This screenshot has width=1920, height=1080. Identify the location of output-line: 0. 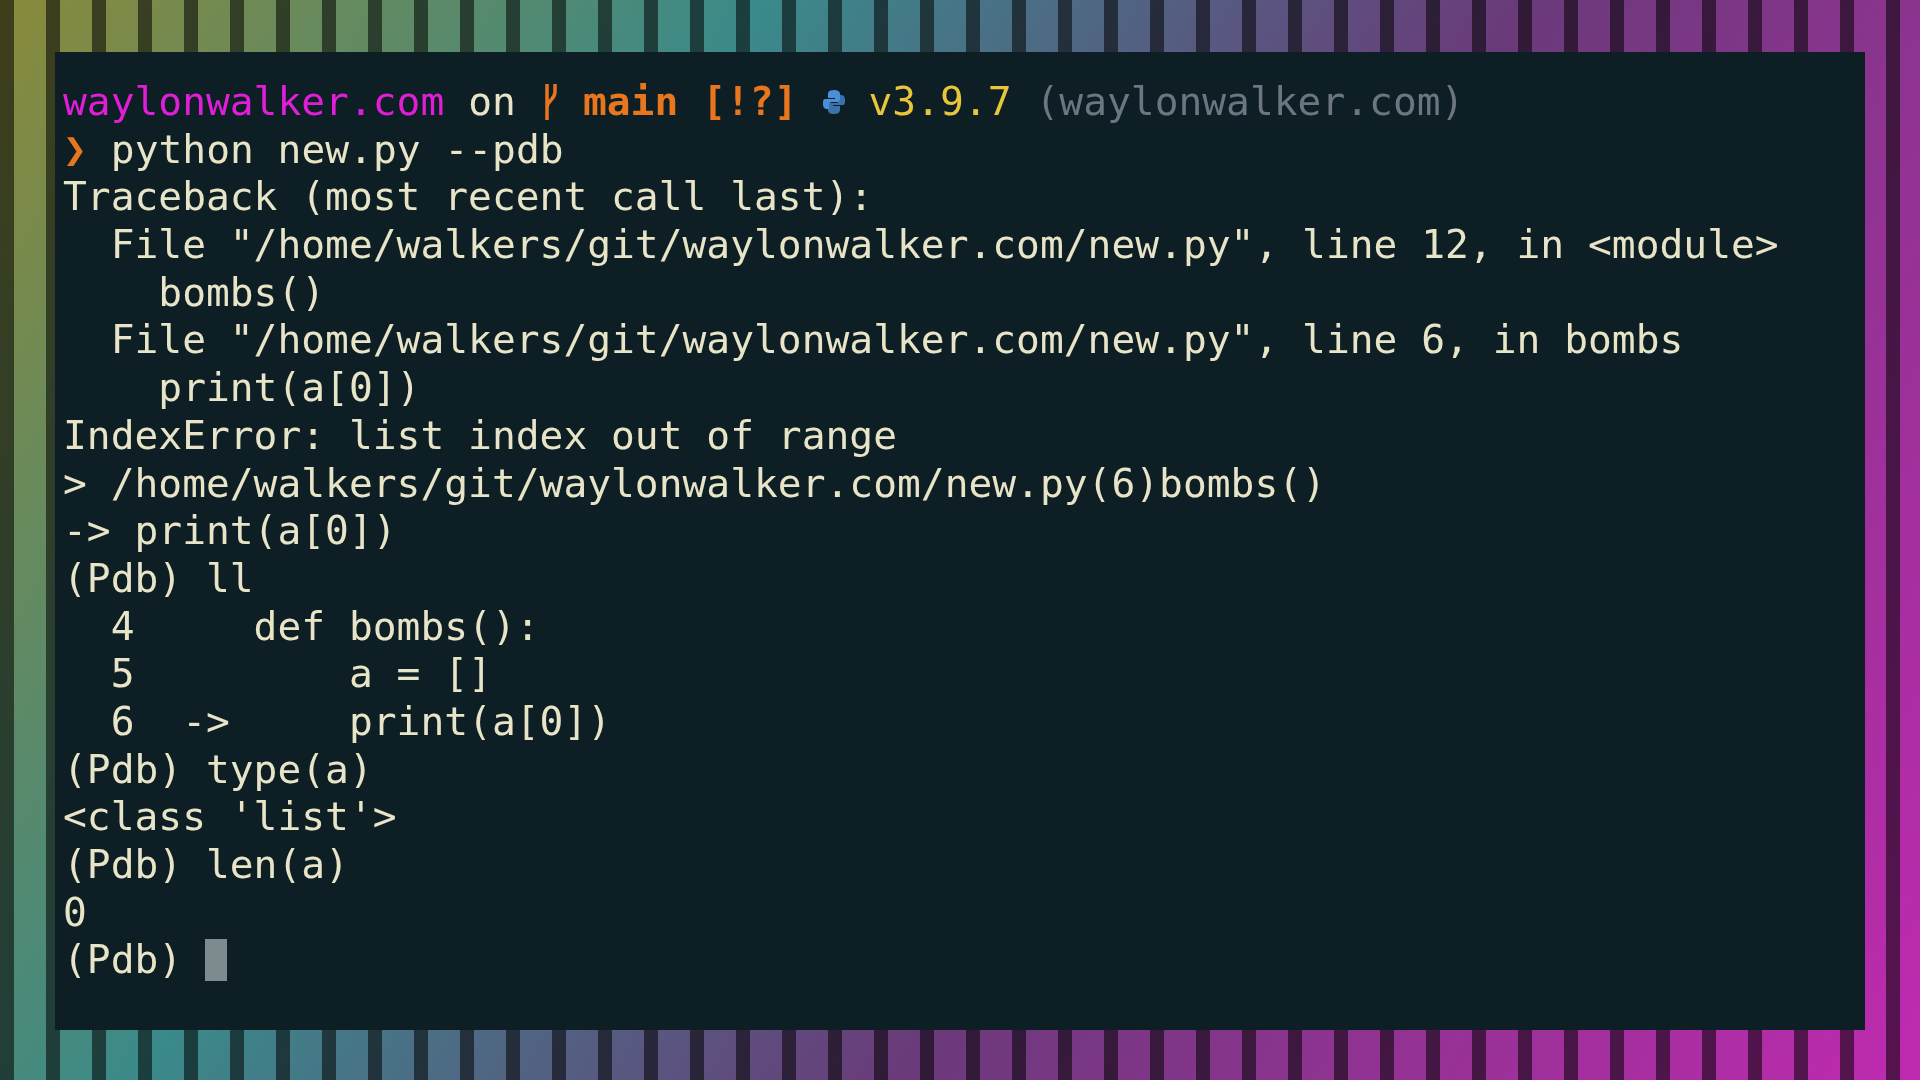
(75, 912).